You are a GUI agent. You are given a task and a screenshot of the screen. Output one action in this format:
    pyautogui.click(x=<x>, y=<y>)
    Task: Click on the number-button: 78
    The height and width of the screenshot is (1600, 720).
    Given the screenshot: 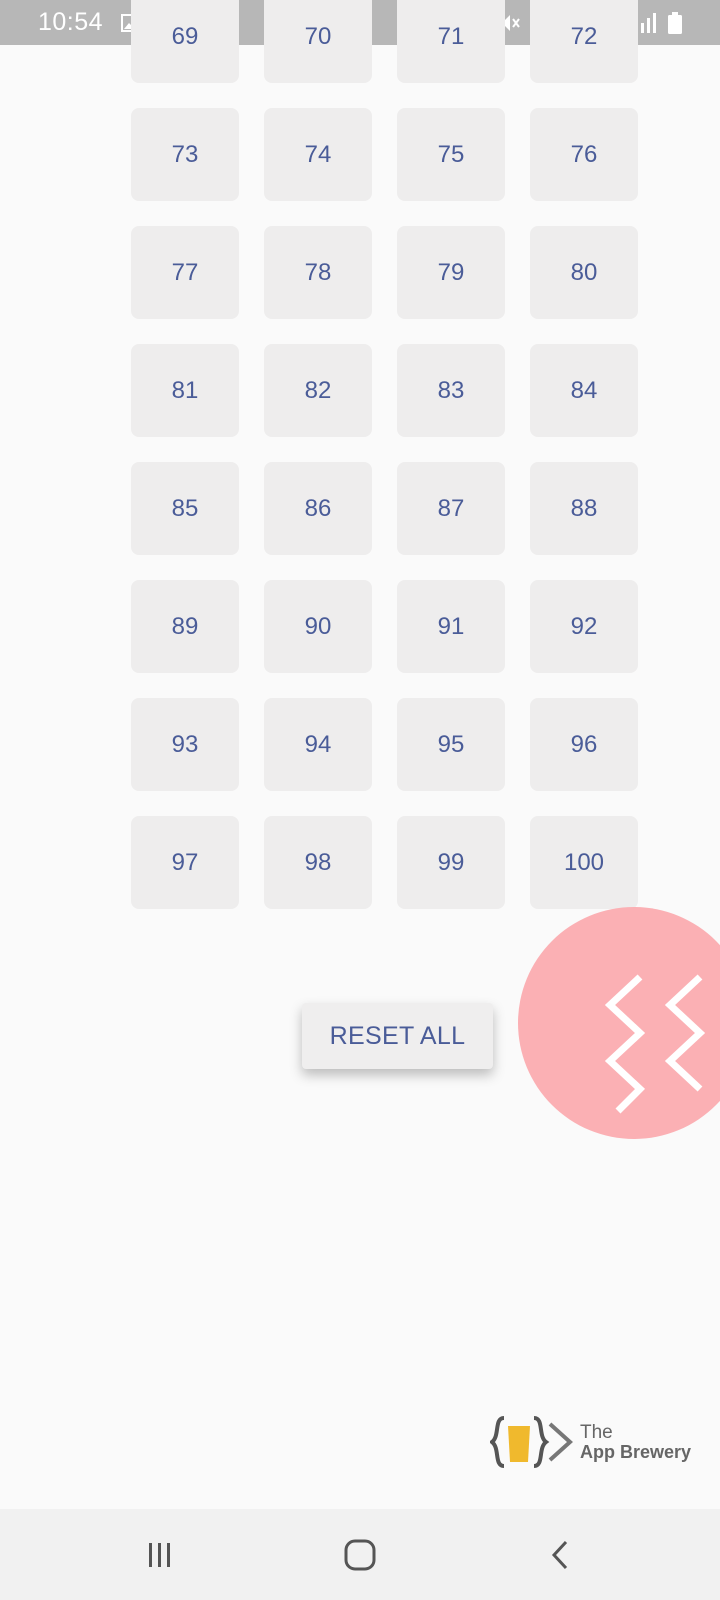 What is the action you would take?
    pyautogui.click(x=318, y=272)
    